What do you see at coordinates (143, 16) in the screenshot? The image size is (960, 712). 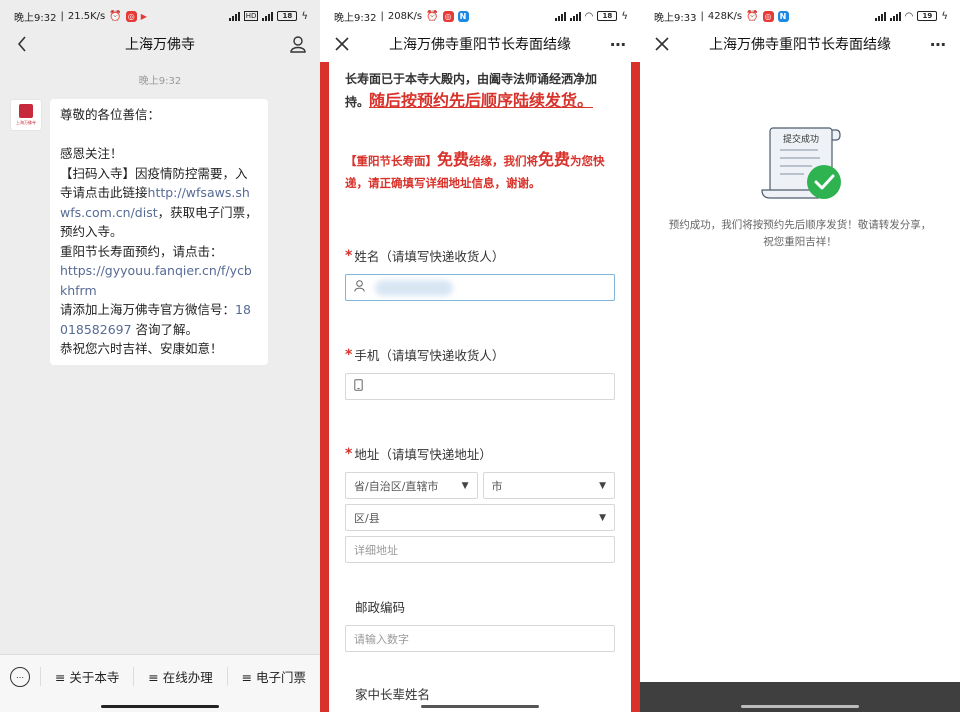 I see `play-icon: ▶` at bounding box center [143, 16].